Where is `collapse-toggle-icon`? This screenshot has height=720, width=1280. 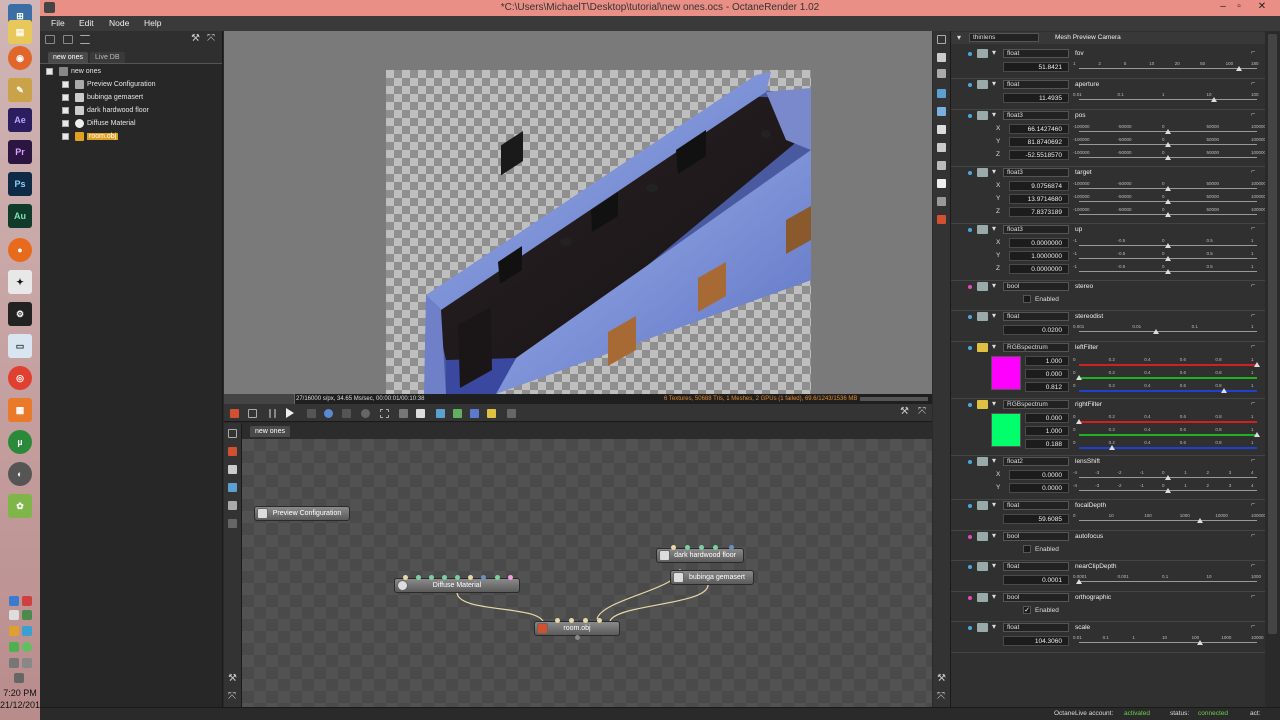
collapse-toggle-icon is located at coordinates (49, 71).